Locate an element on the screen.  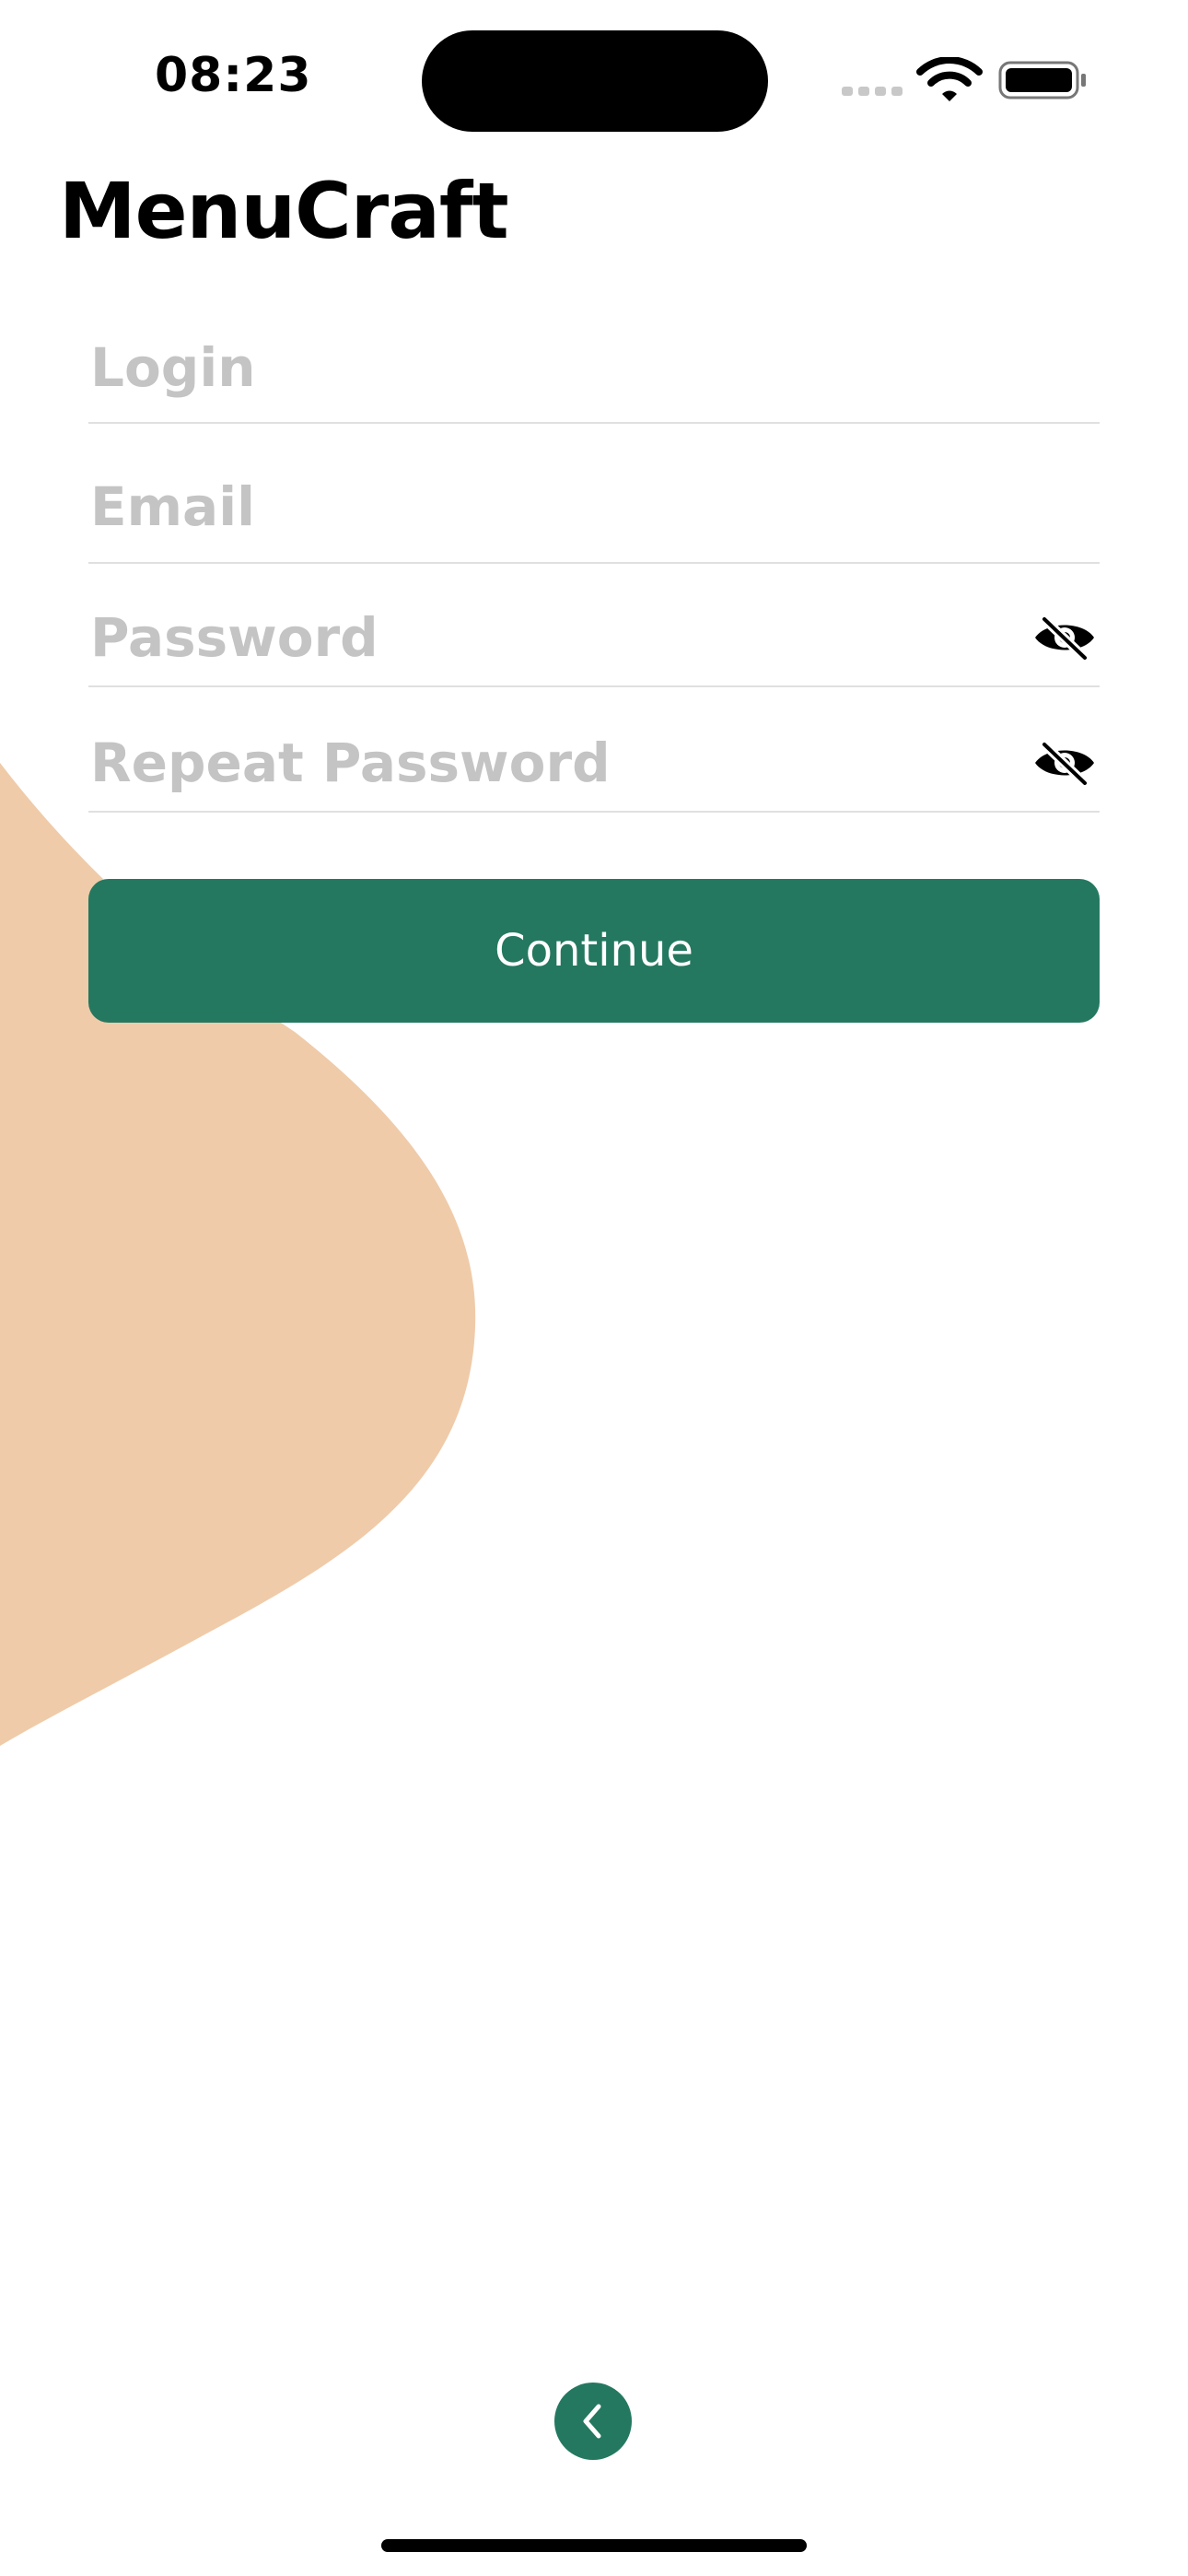
login-field is located at coordinates (594, 368).